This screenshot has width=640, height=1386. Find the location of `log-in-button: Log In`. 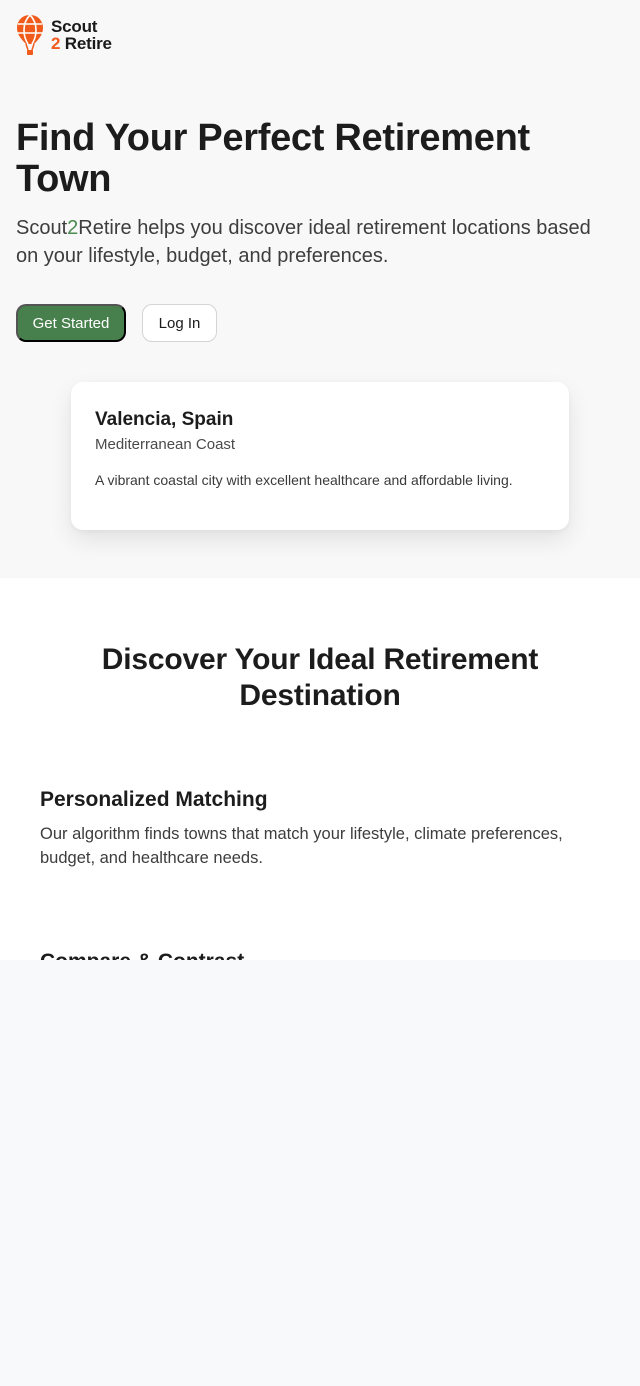

log-in-button: Log In is located at coordinates (179, 323).